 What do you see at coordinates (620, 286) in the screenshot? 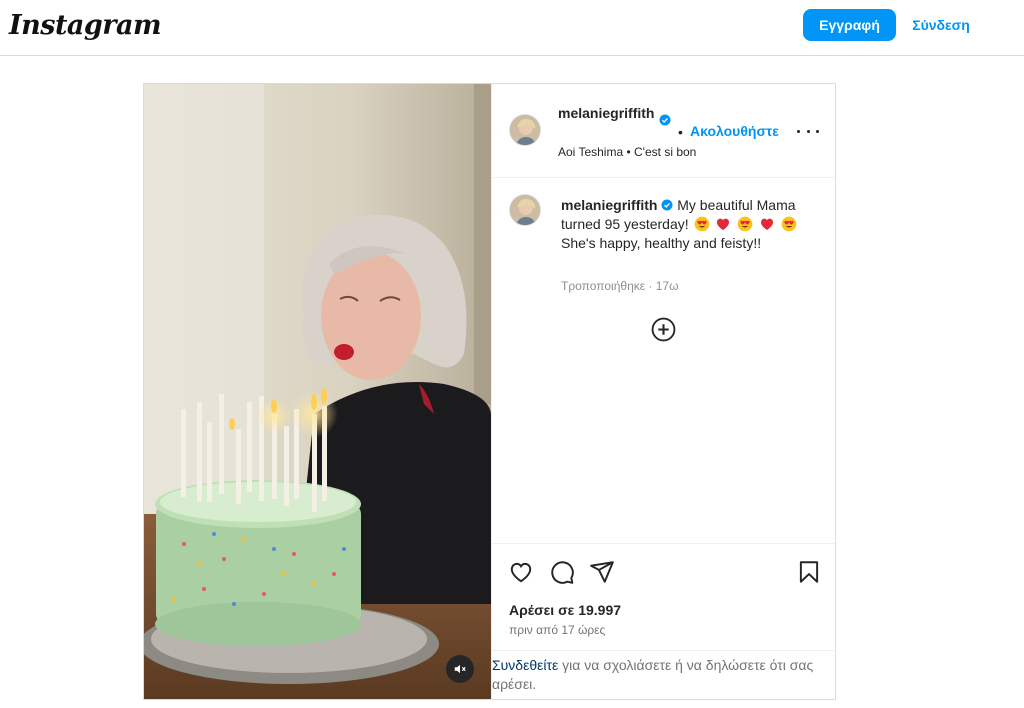
I see `caption-edited-timestamp: Τροποποιήθηκε · 17ω` at bounding box center [620, 286].